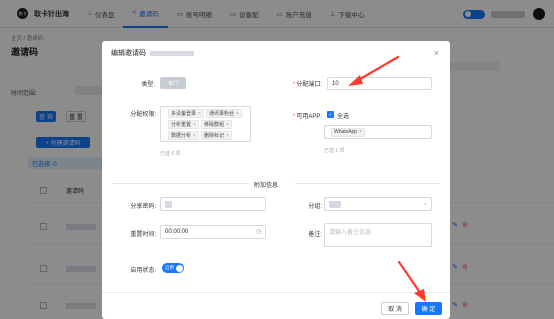  Describe the element at coordinates (315, 235) in the screenshot. I see `remark-label: 备注:` at that location.